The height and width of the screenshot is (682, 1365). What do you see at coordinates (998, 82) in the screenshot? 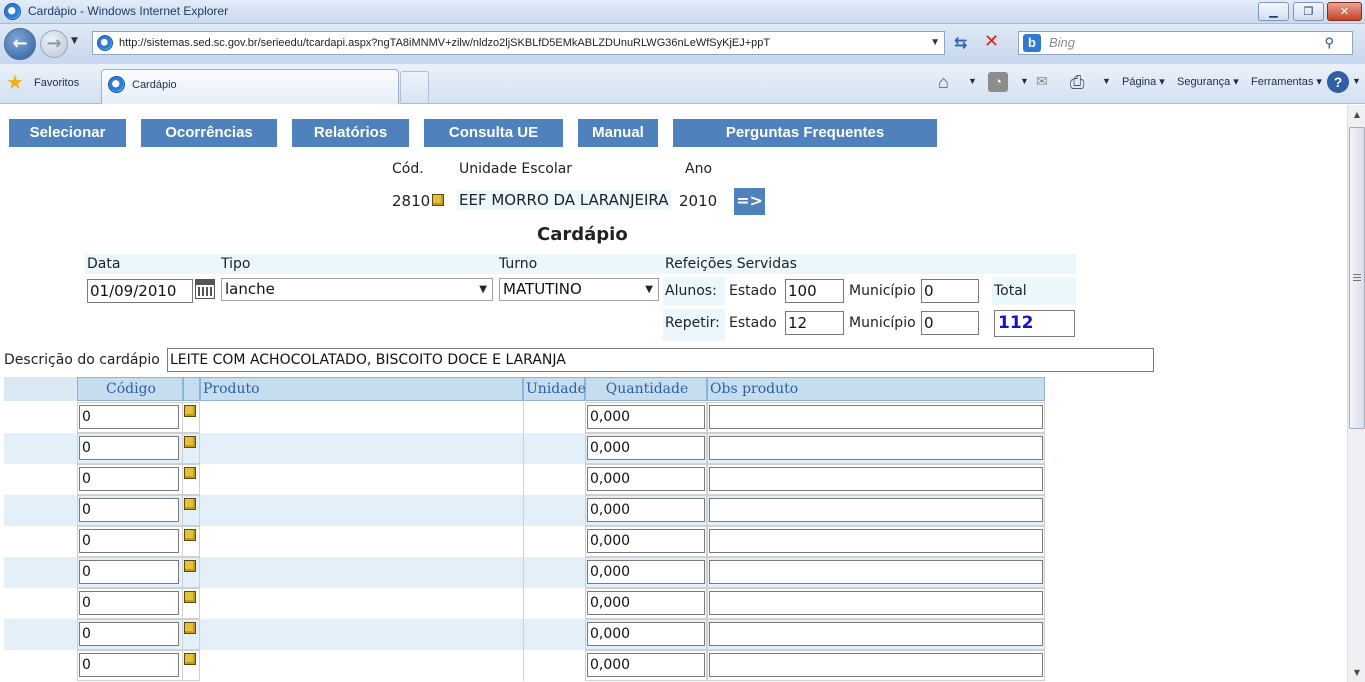
I see `feeds-icon: ◔` at bounding box center [998, 82].